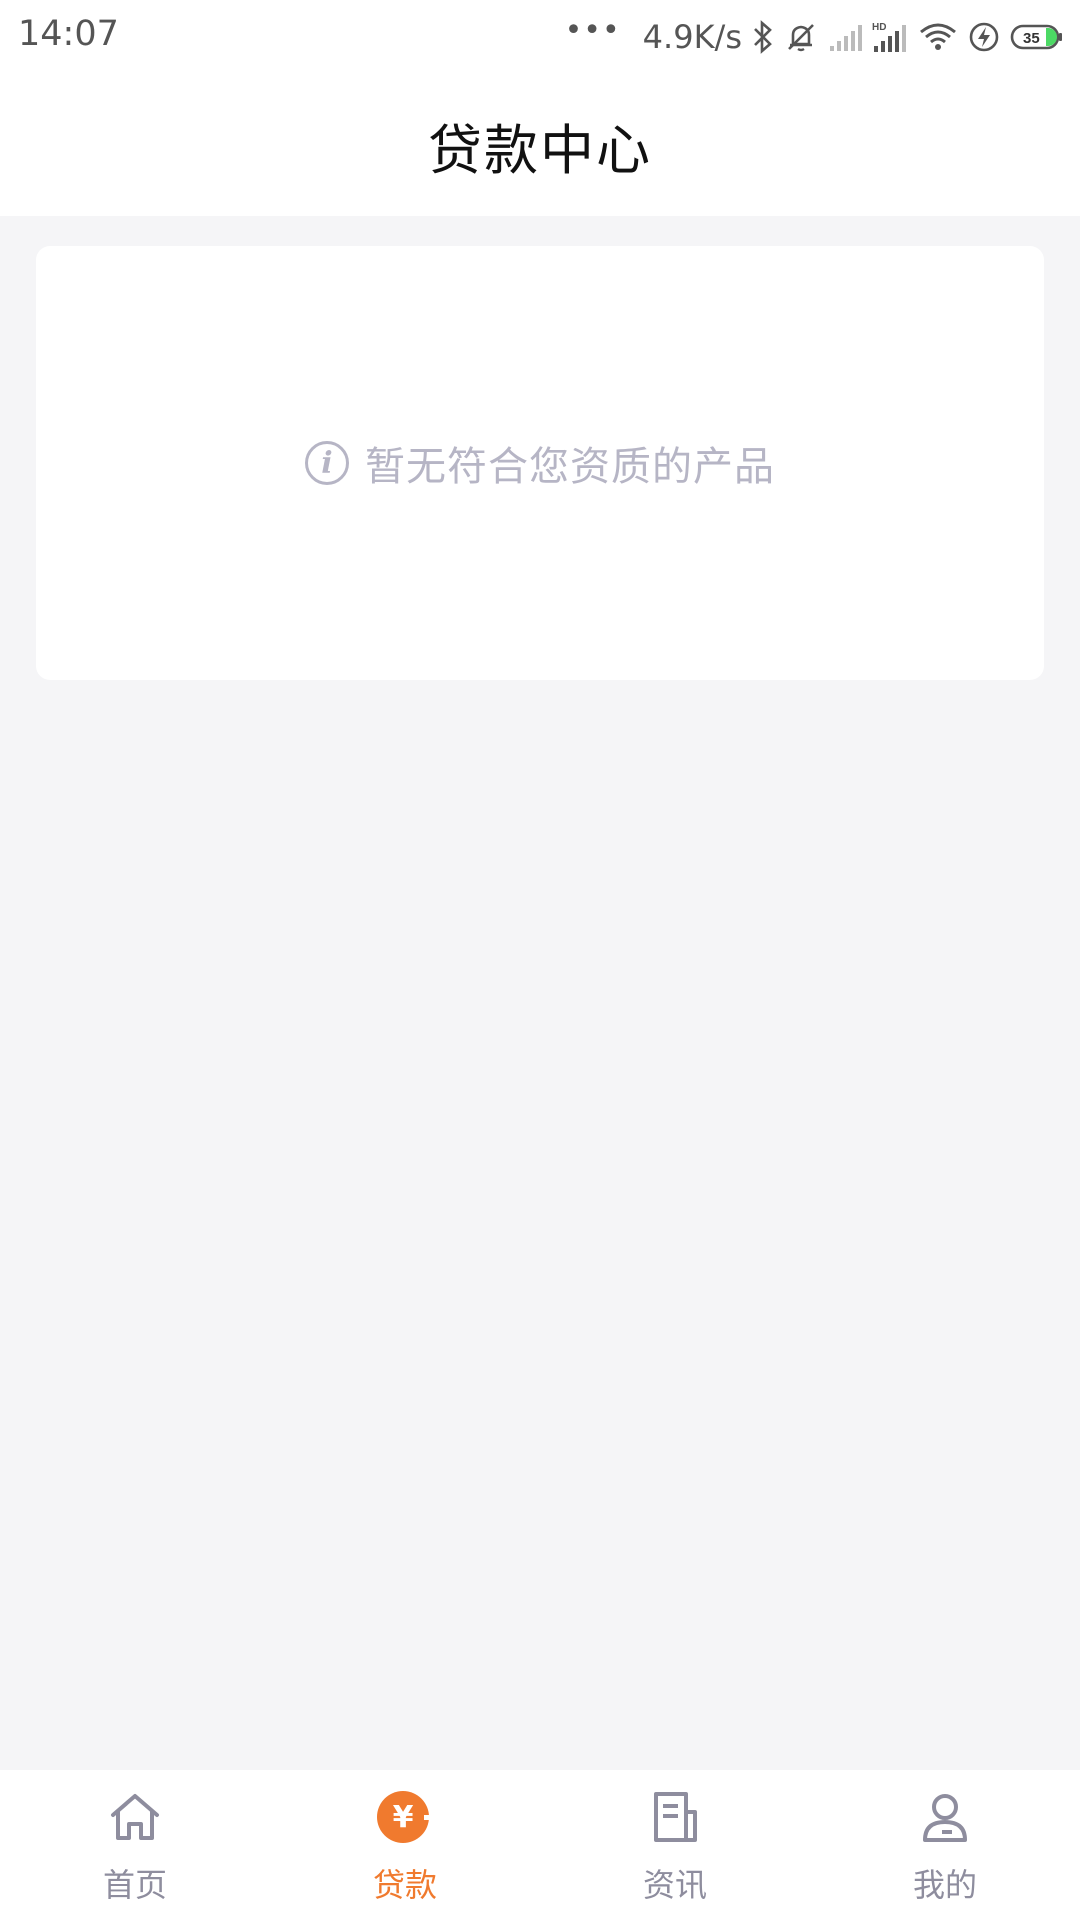 The image size is (1080, 1920). I want to click on signal-icon, so click(846, 38).